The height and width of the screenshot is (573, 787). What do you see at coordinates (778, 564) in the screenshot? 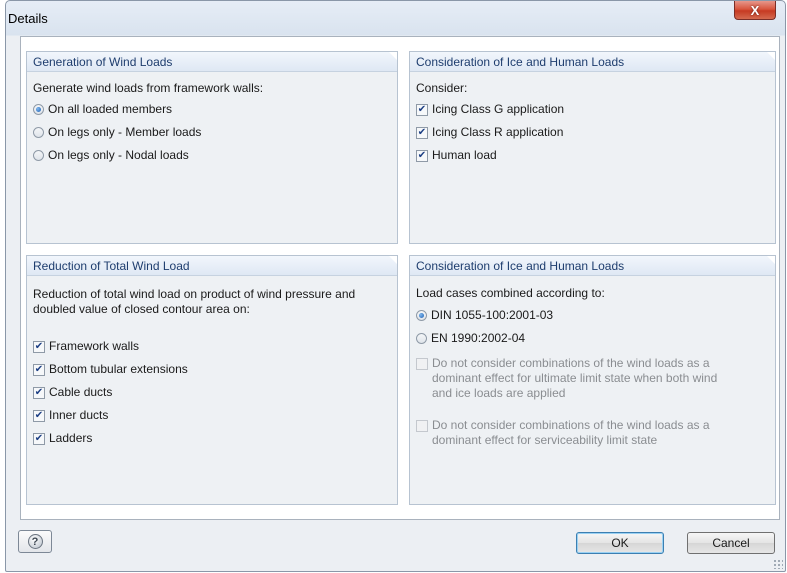
I see `resize-grip` at bounding box center [778, 564].